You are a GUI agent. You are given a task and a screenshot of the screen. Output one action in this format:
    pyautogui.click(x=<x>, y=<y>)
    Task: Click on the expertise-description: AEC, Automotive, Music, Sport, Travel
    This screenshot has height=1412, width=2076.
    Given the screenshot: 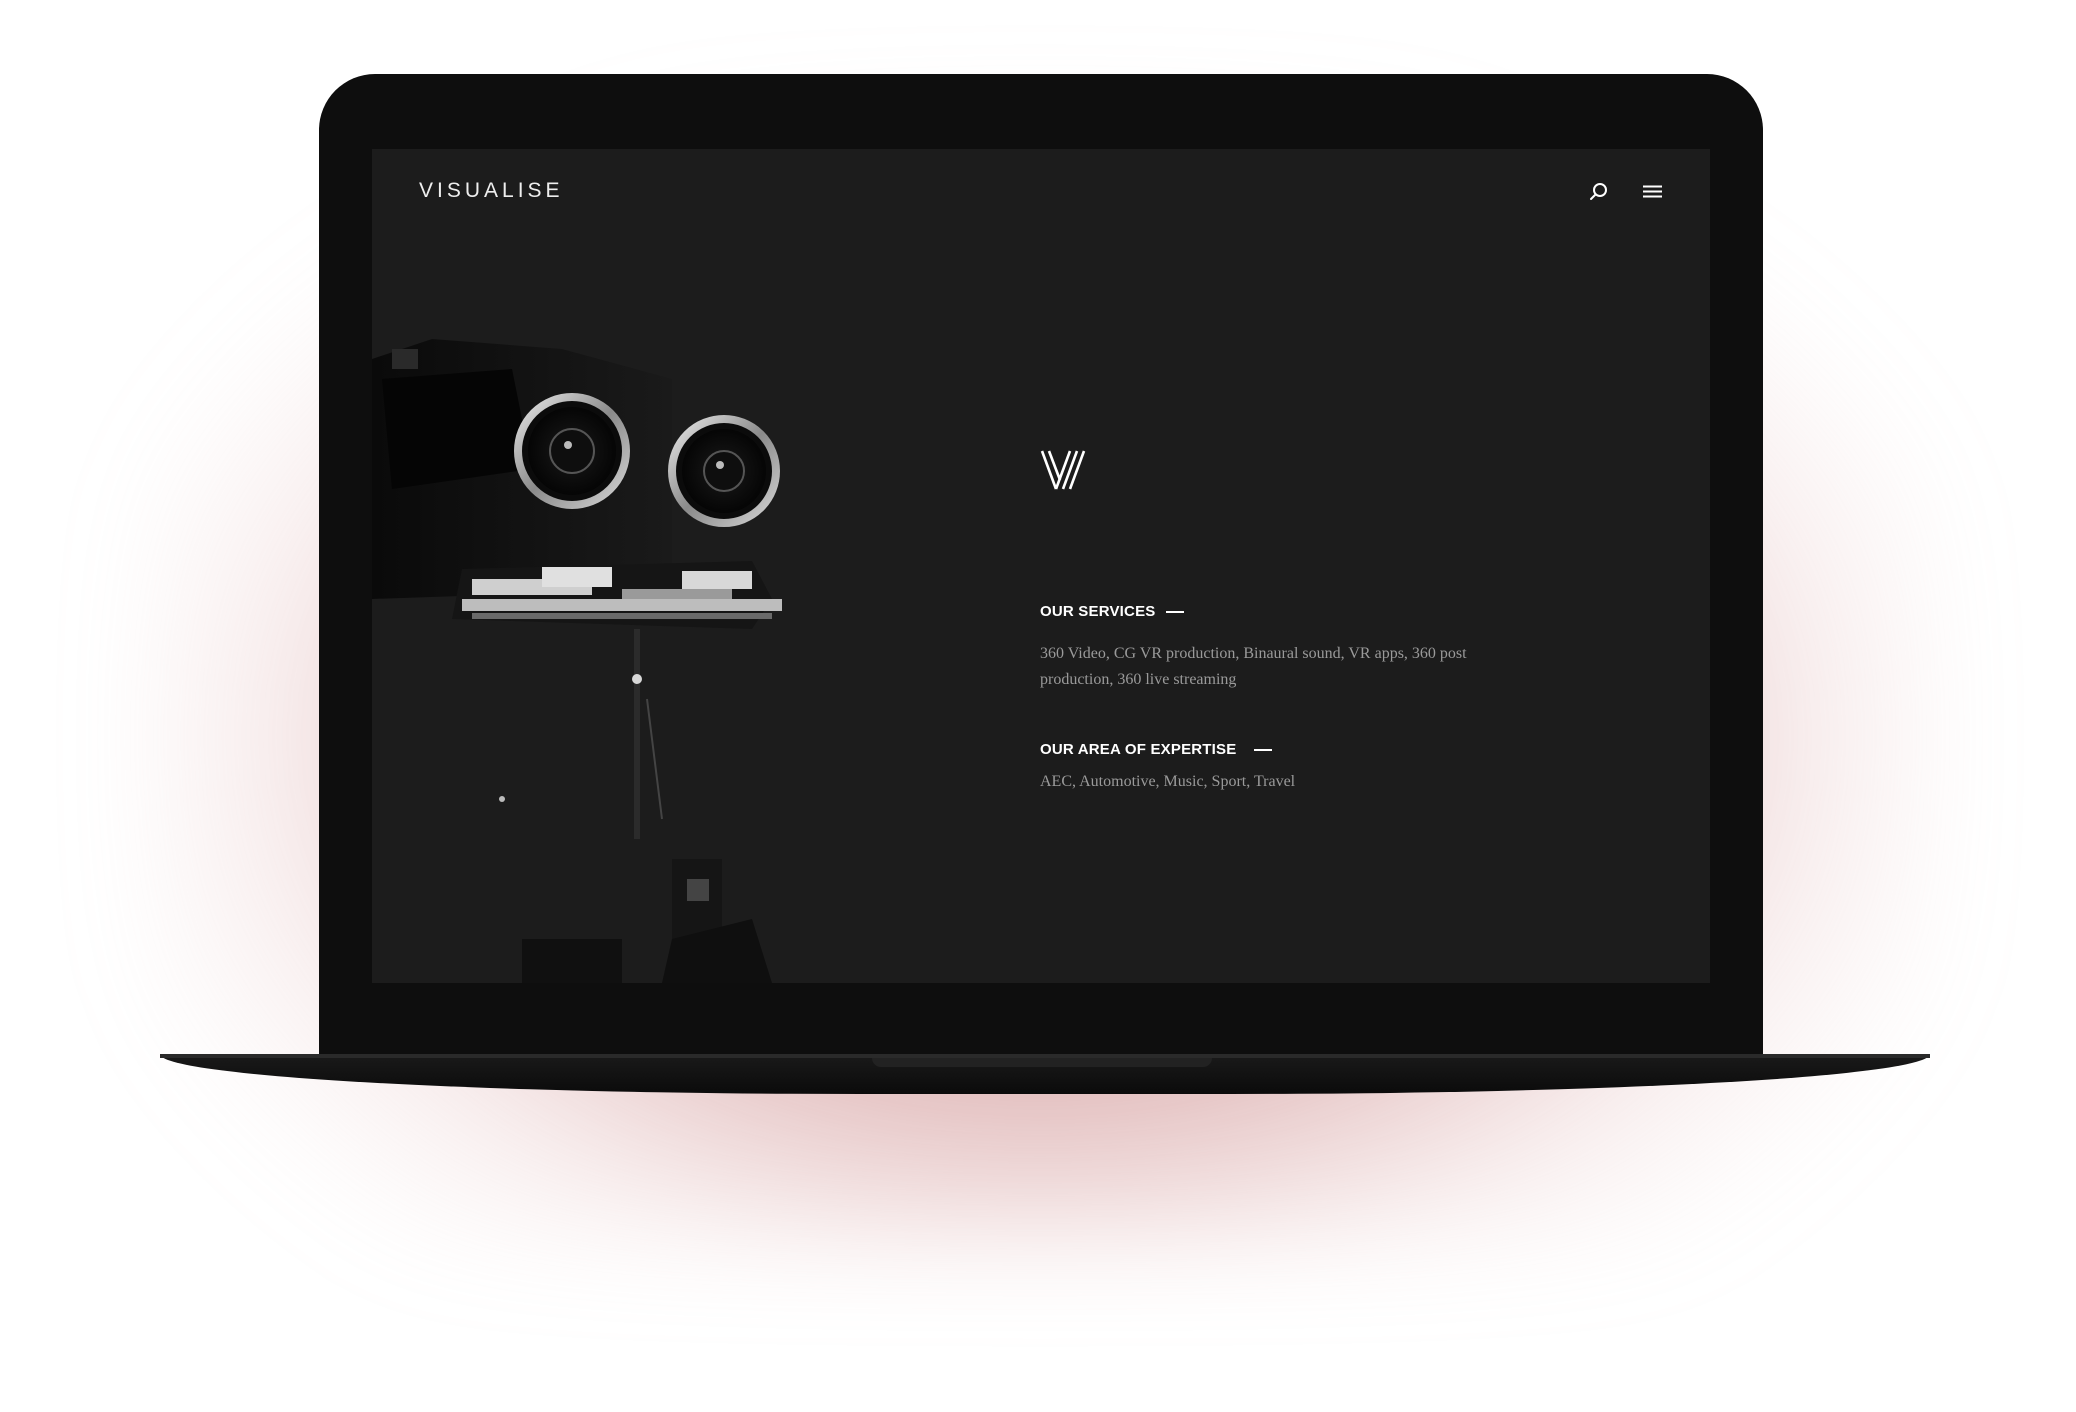 What is the action you would take?
    pyautogui.click(x=1168, y=781)
    